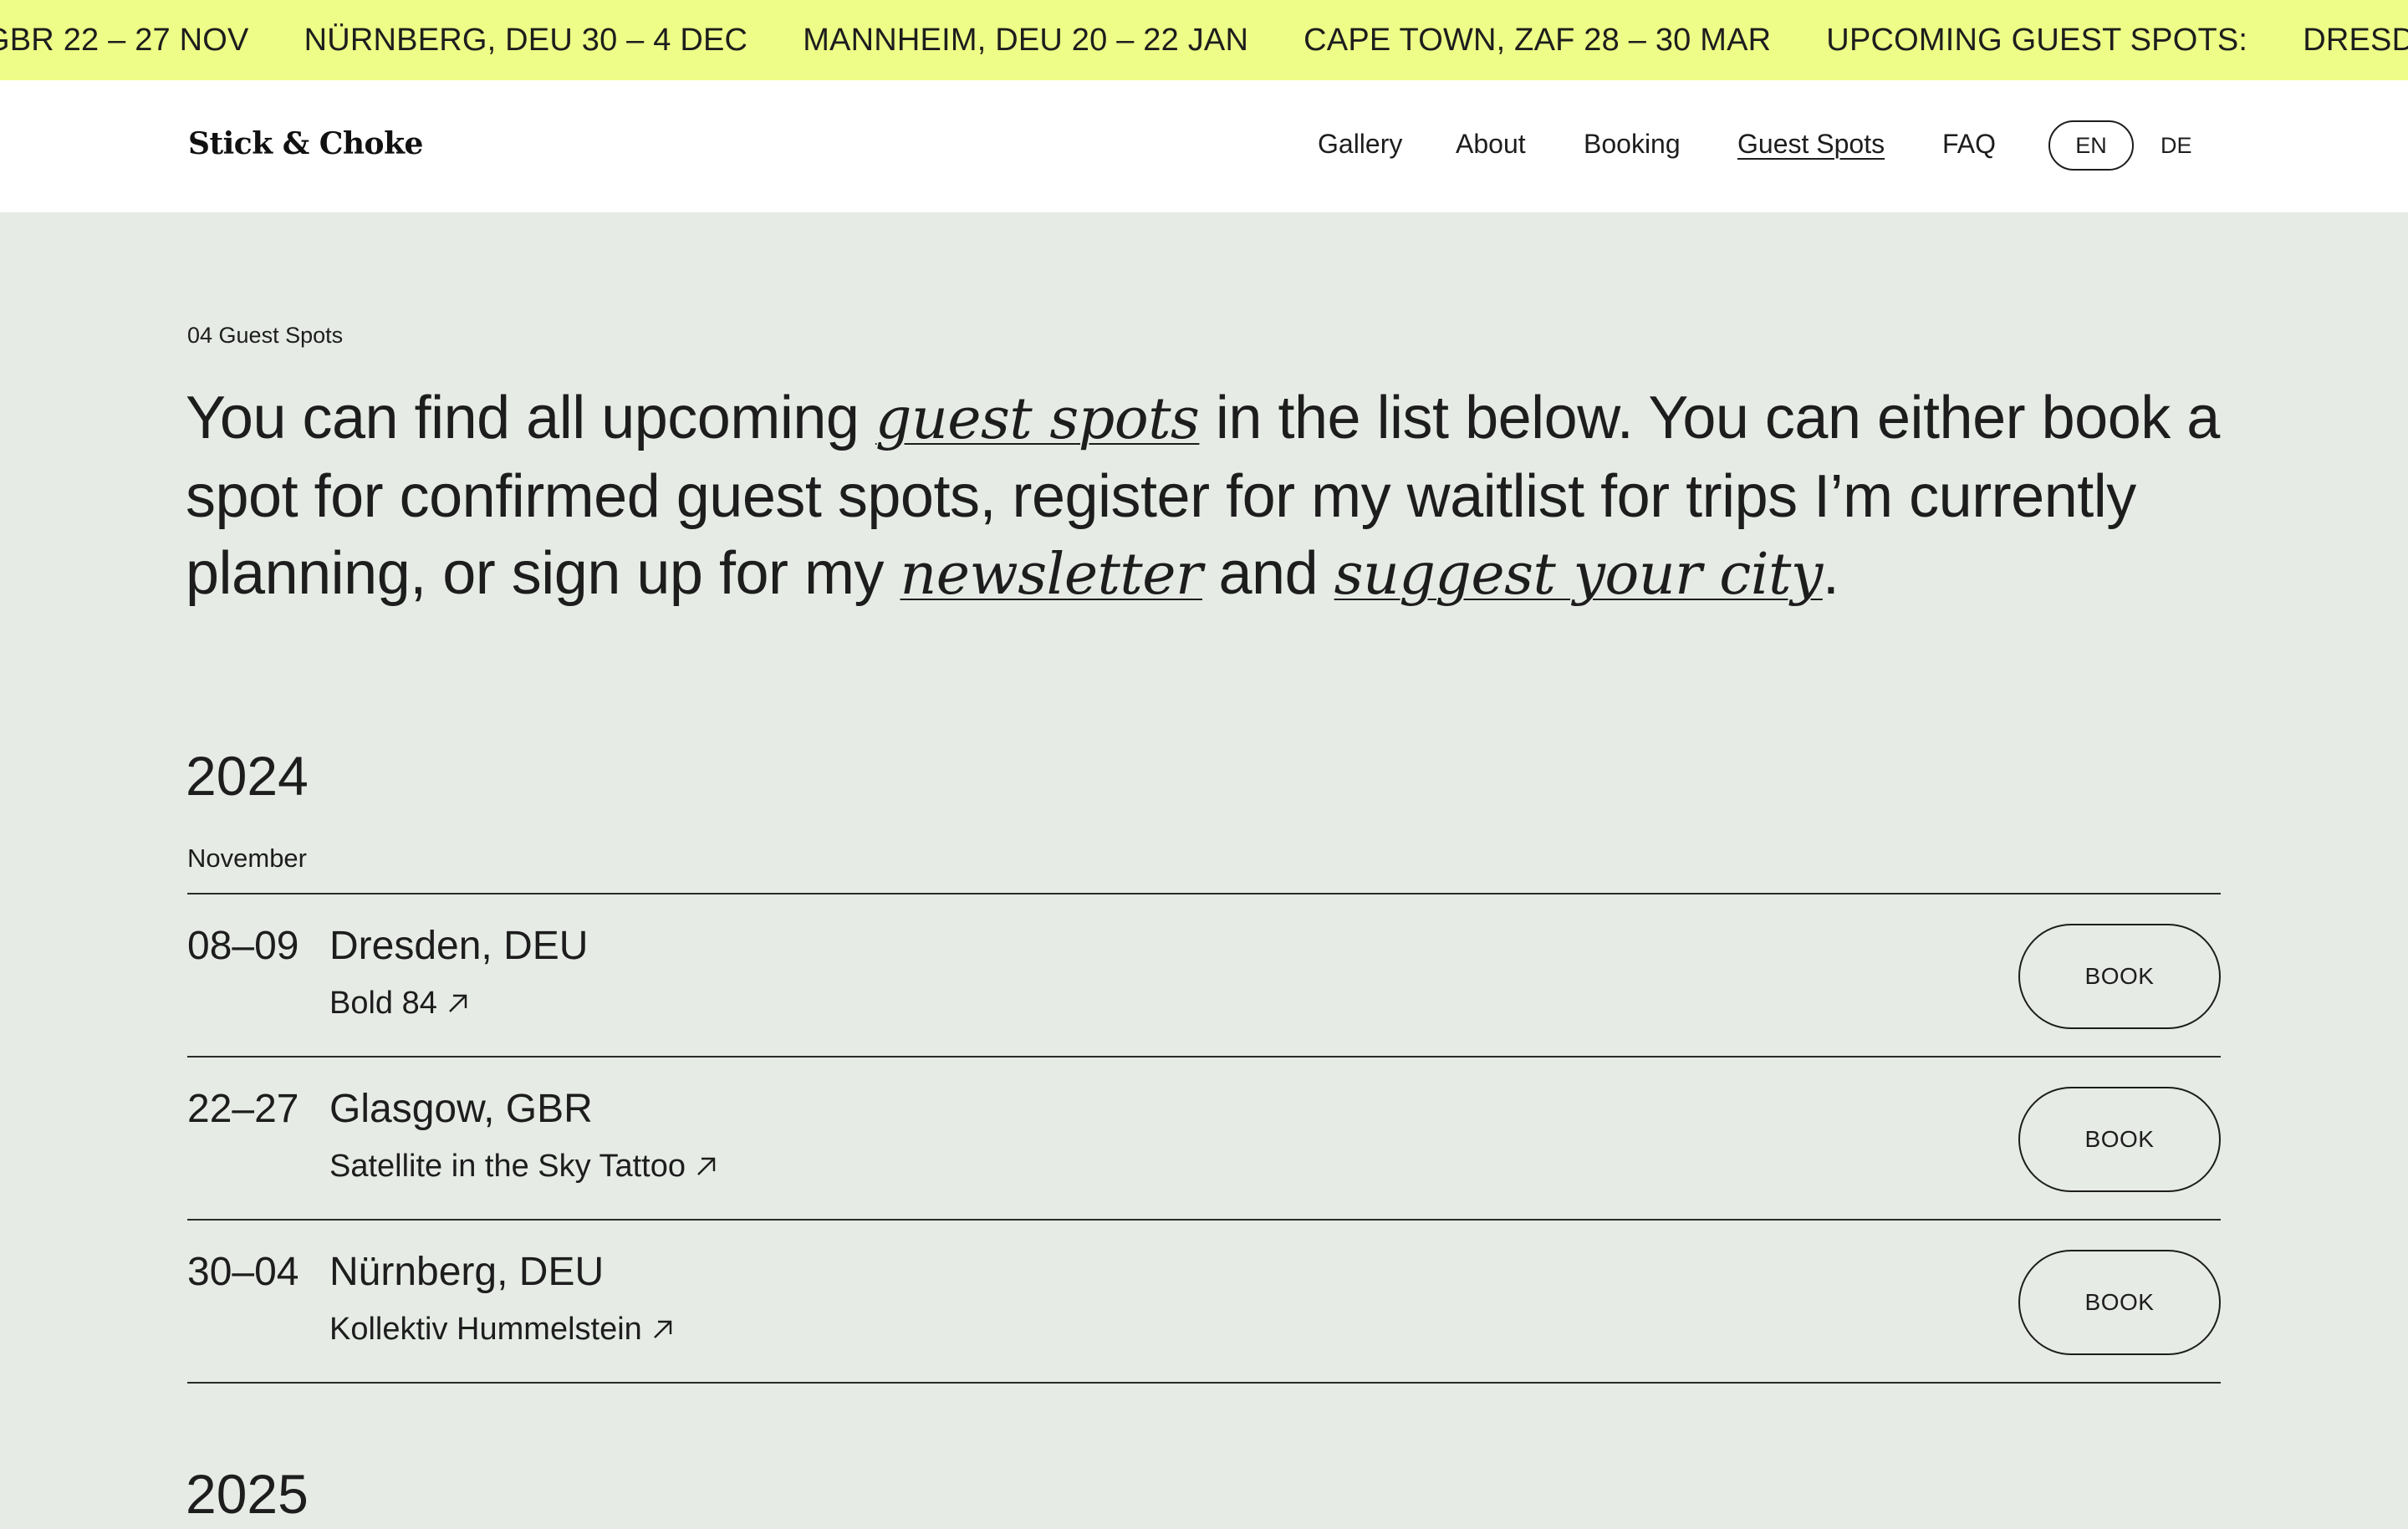 This screenshot has height=1529, width=2408. What do you see at coordinates (306, 144) in the screenshot?
I see `site-logo: Stick & Choke` at bounding box center [306, 144].